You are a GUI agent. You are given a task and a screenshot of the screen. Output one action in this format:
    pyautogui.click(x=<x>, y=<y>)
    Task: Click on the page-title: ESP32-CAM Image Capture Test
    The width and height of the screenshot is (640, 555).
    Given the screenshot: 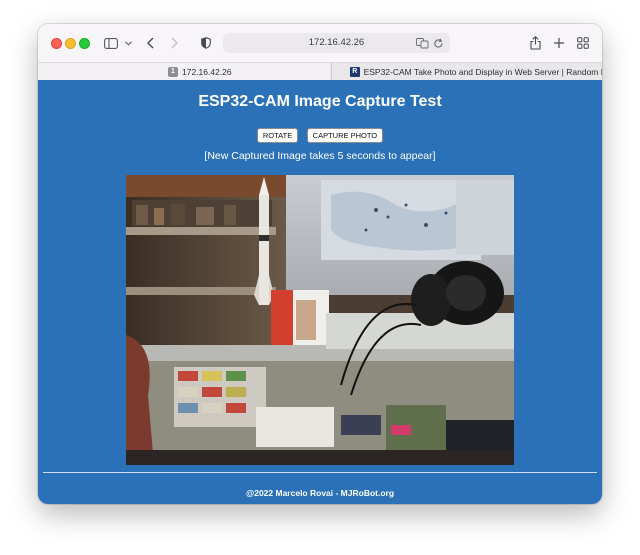 What is the action you would take?
    pyautogui.click(x=320, y=101)
    